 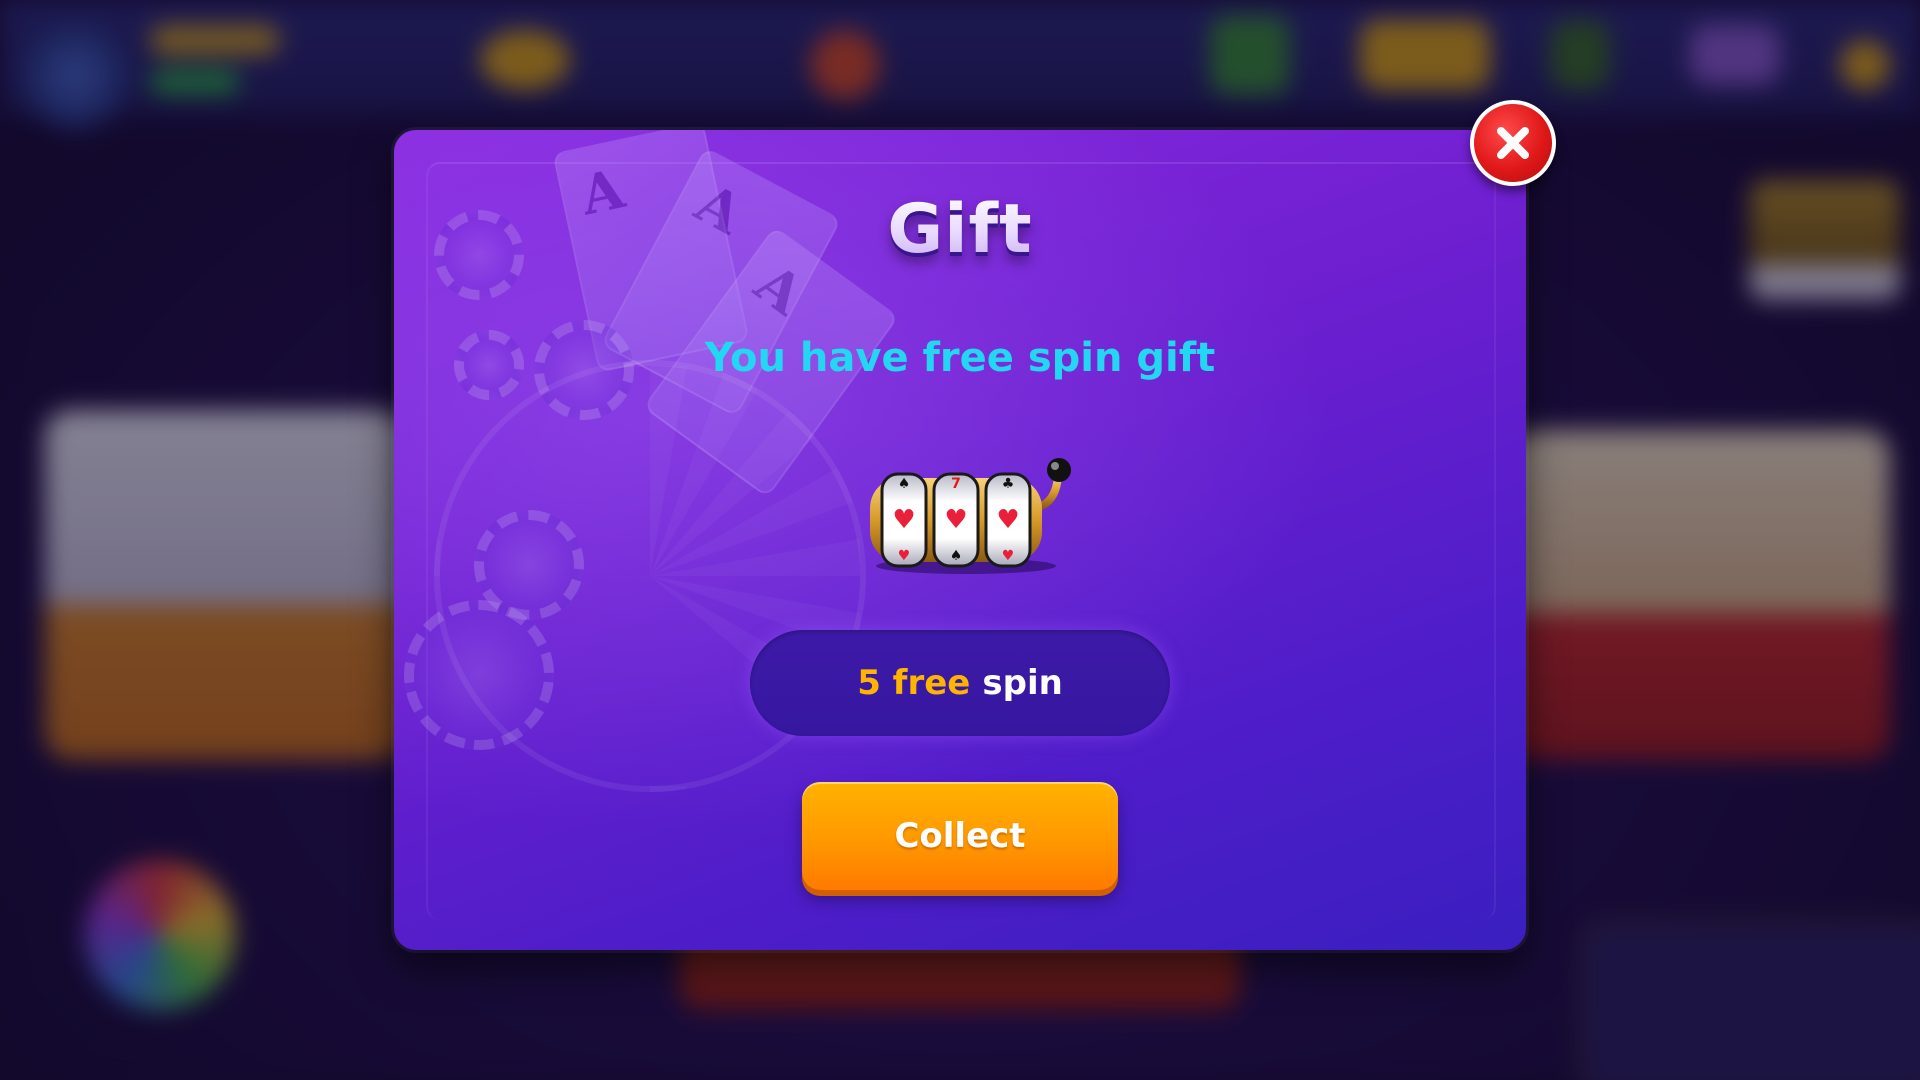 What do you see at coordinates (1022, 683) in the screenshot?
I see `free-spin-unit: spin` at bounding box center [1022, 683].